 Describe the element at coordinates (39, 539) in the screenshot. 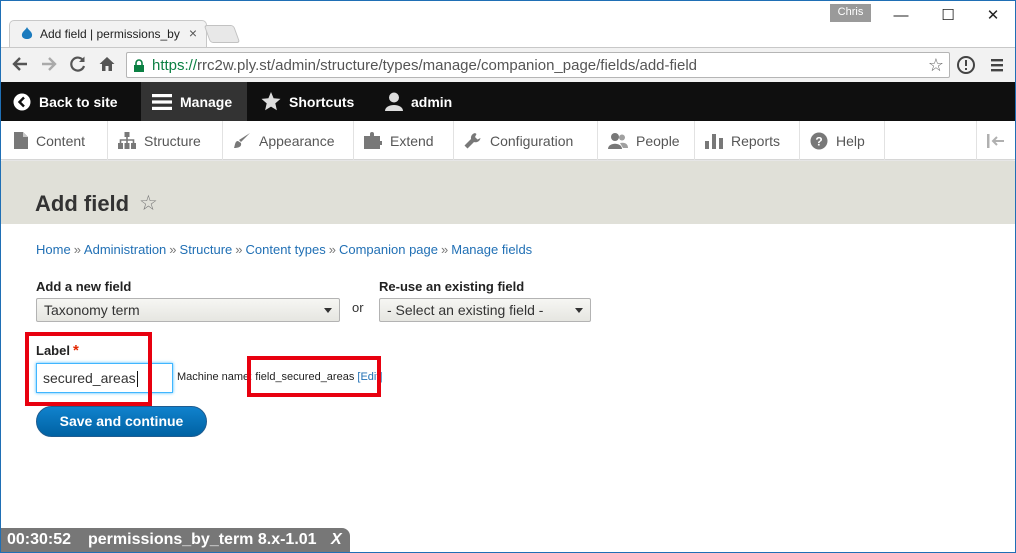

I see `recording-time: 00:30:52` at that location.